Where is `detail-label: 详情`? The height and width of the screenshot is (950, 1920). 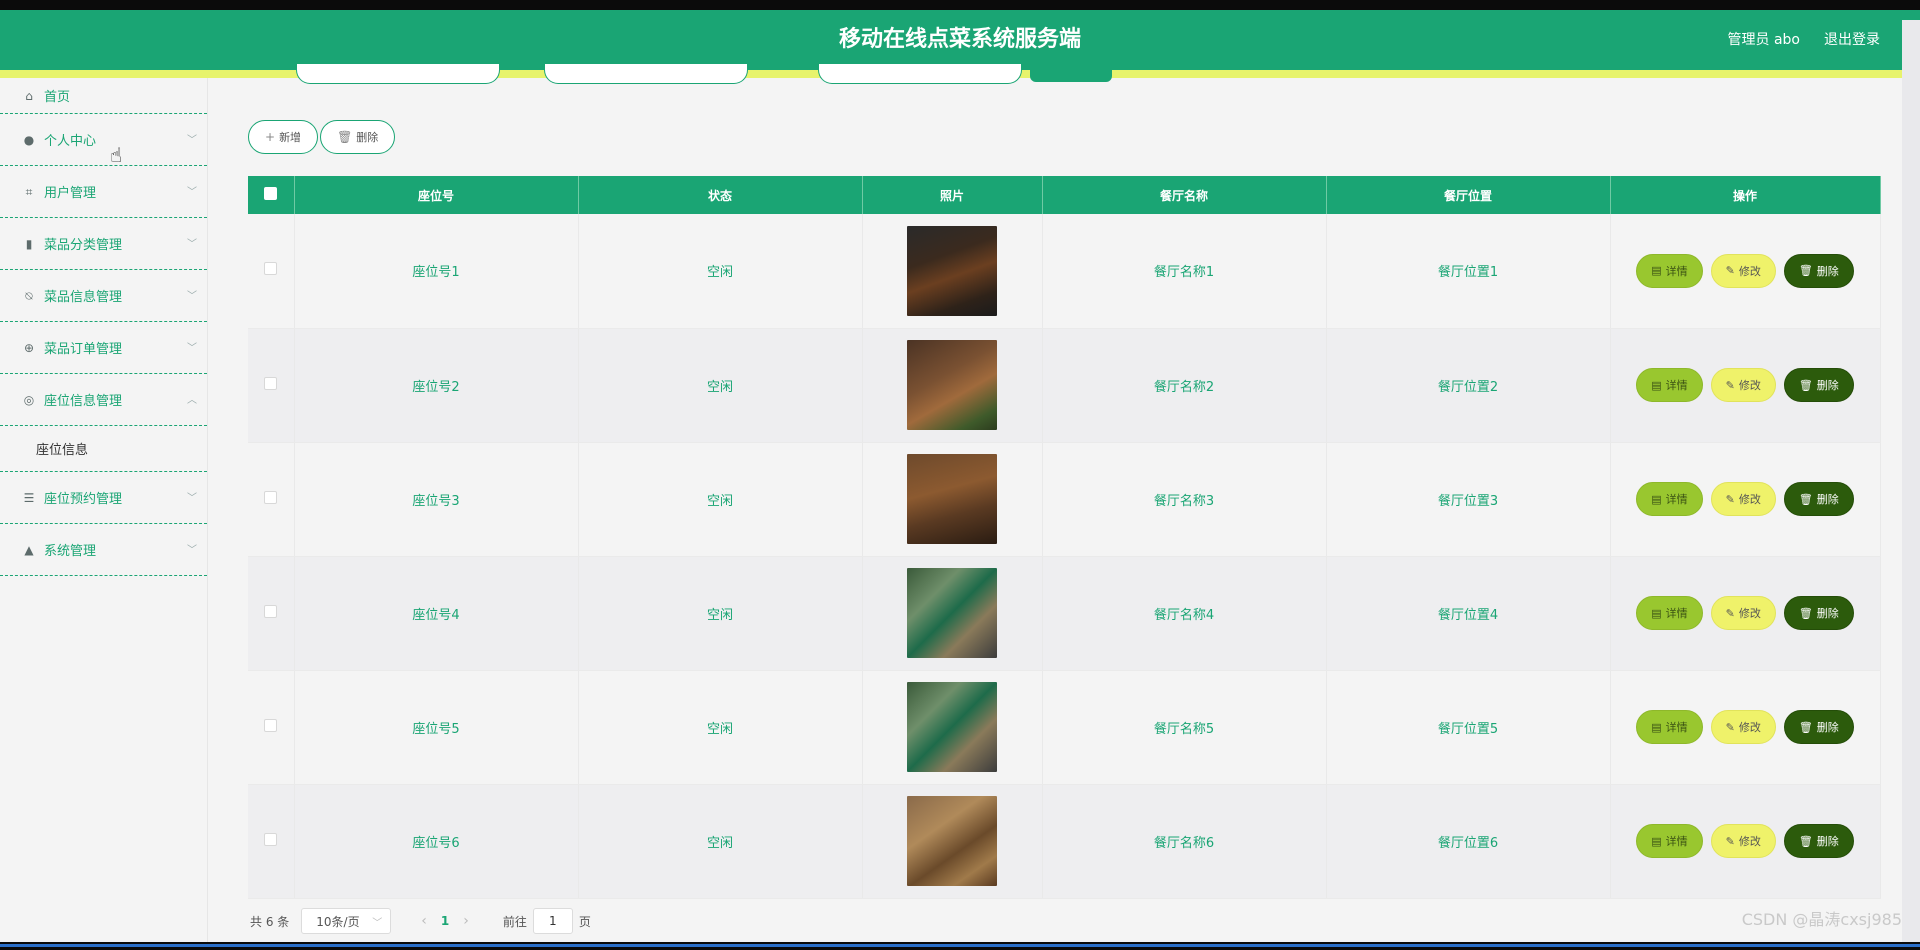
detail-label: 详情 is located at coordinates (1676, 841).